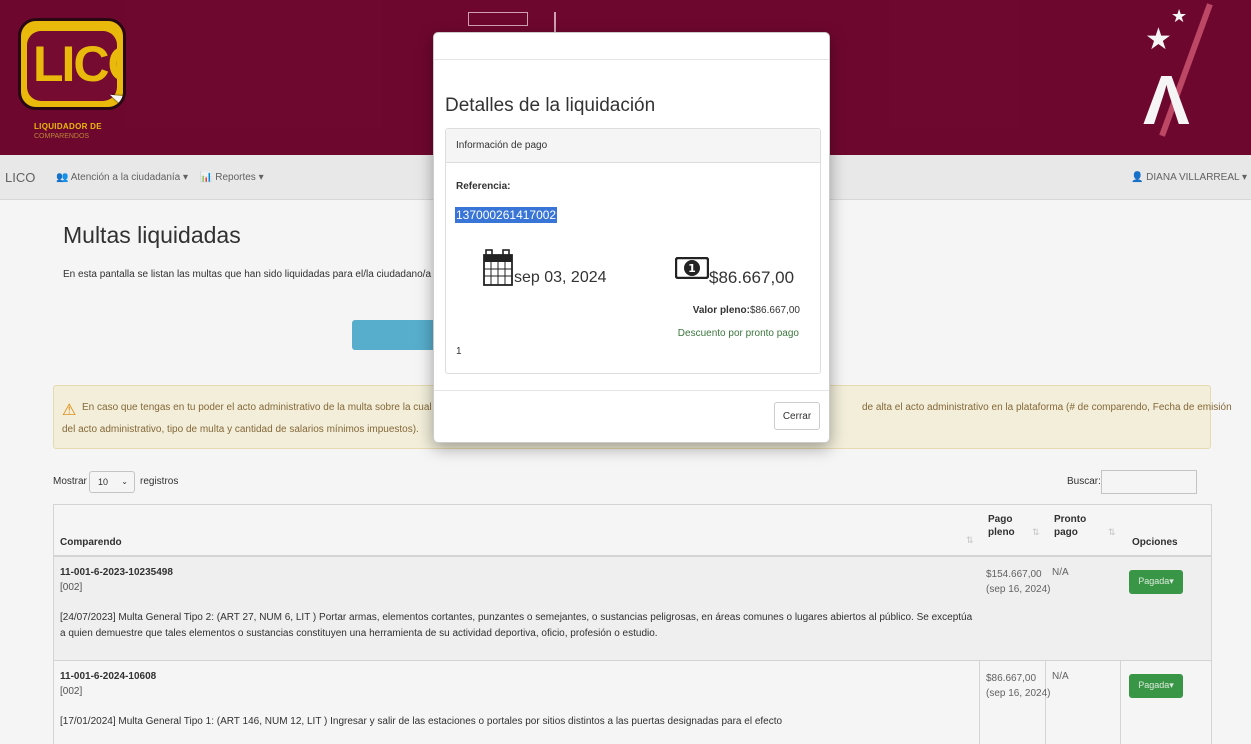  I want to click on panel-heading-text: Información de pago, so click(502, 145).